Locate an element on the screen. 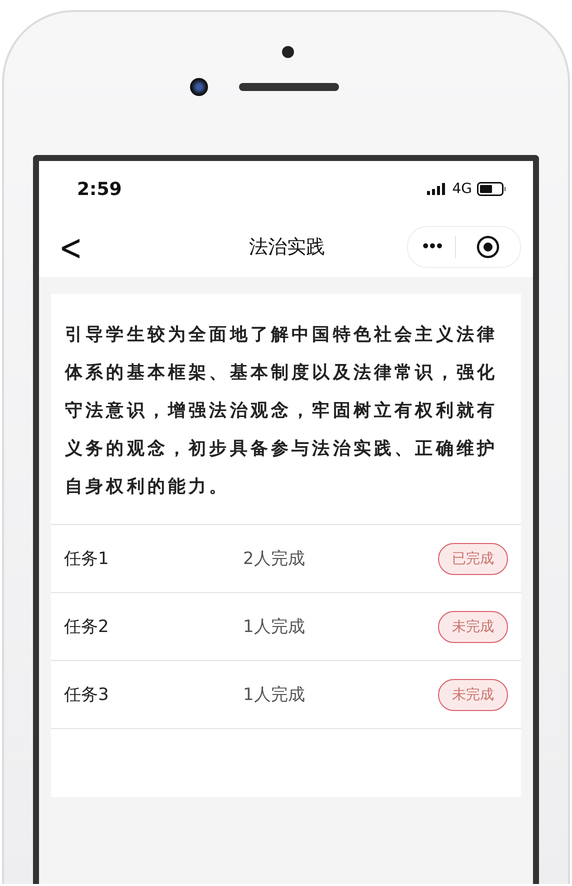 The width and height of the screenshot is (572, 886). speaker-icon is located at coordinates (289, 87).